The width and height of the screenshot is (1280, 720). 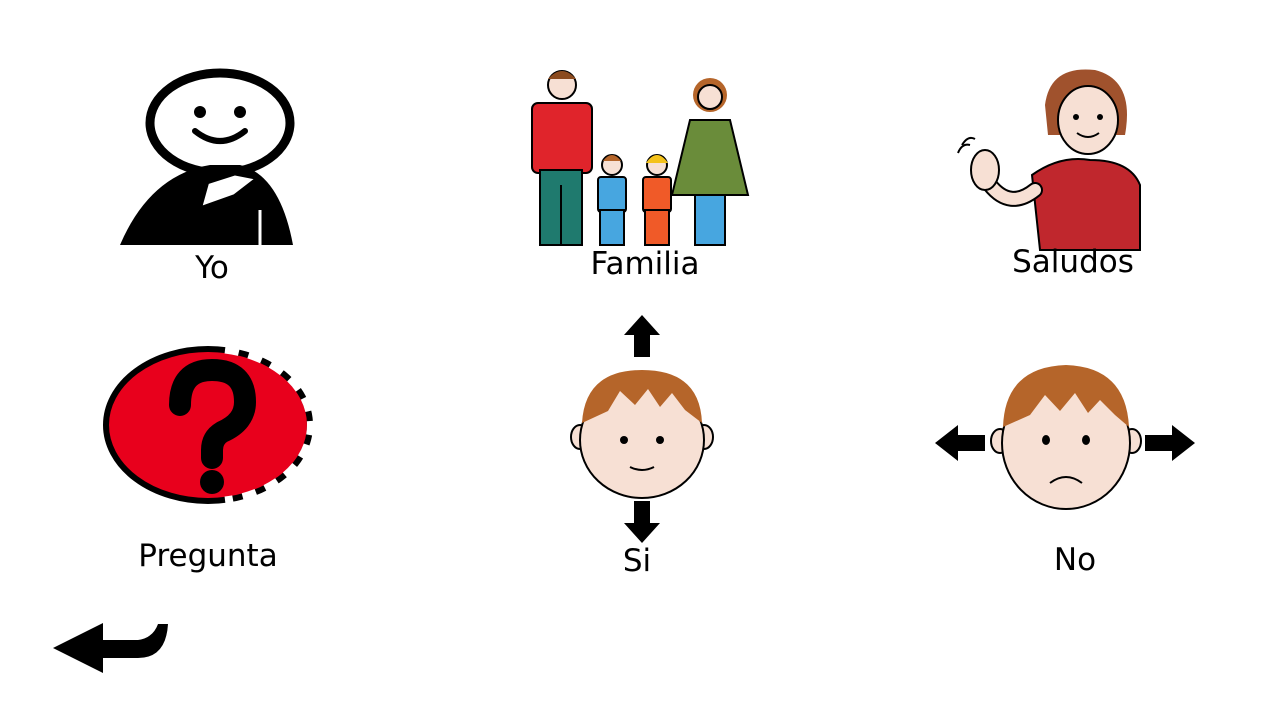 I want to click on tile-label: Yo, so click(x=212, y=268).